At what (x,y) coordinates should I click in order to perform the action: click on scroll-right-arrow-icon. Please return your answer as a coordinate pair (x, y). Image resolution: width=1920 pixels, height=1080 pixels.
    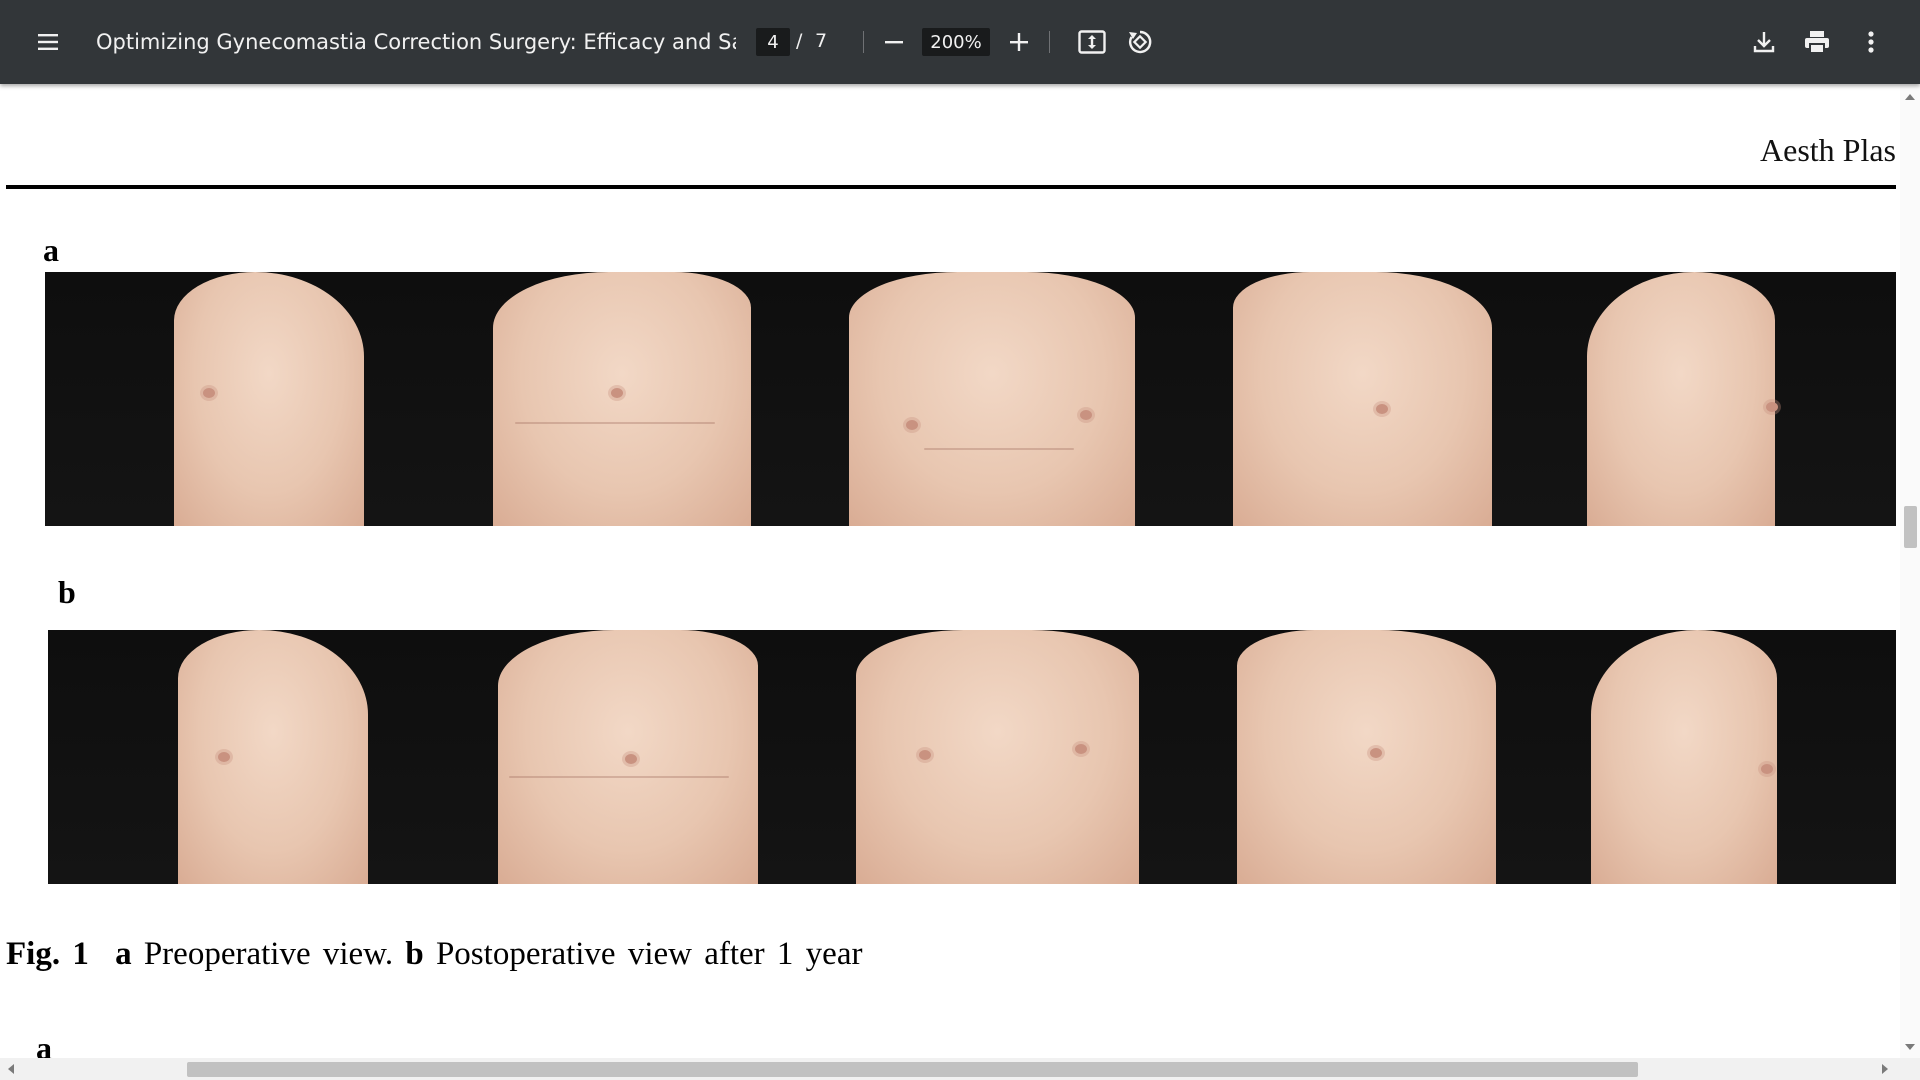
    Looking at the image, I should click on (1885, 1069).